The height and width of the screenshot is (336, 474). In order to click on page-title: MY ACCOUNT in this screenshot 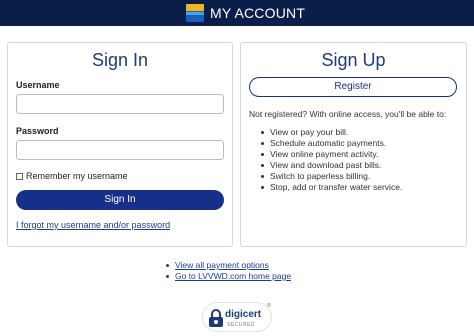, I will do `click(258, 13)`.